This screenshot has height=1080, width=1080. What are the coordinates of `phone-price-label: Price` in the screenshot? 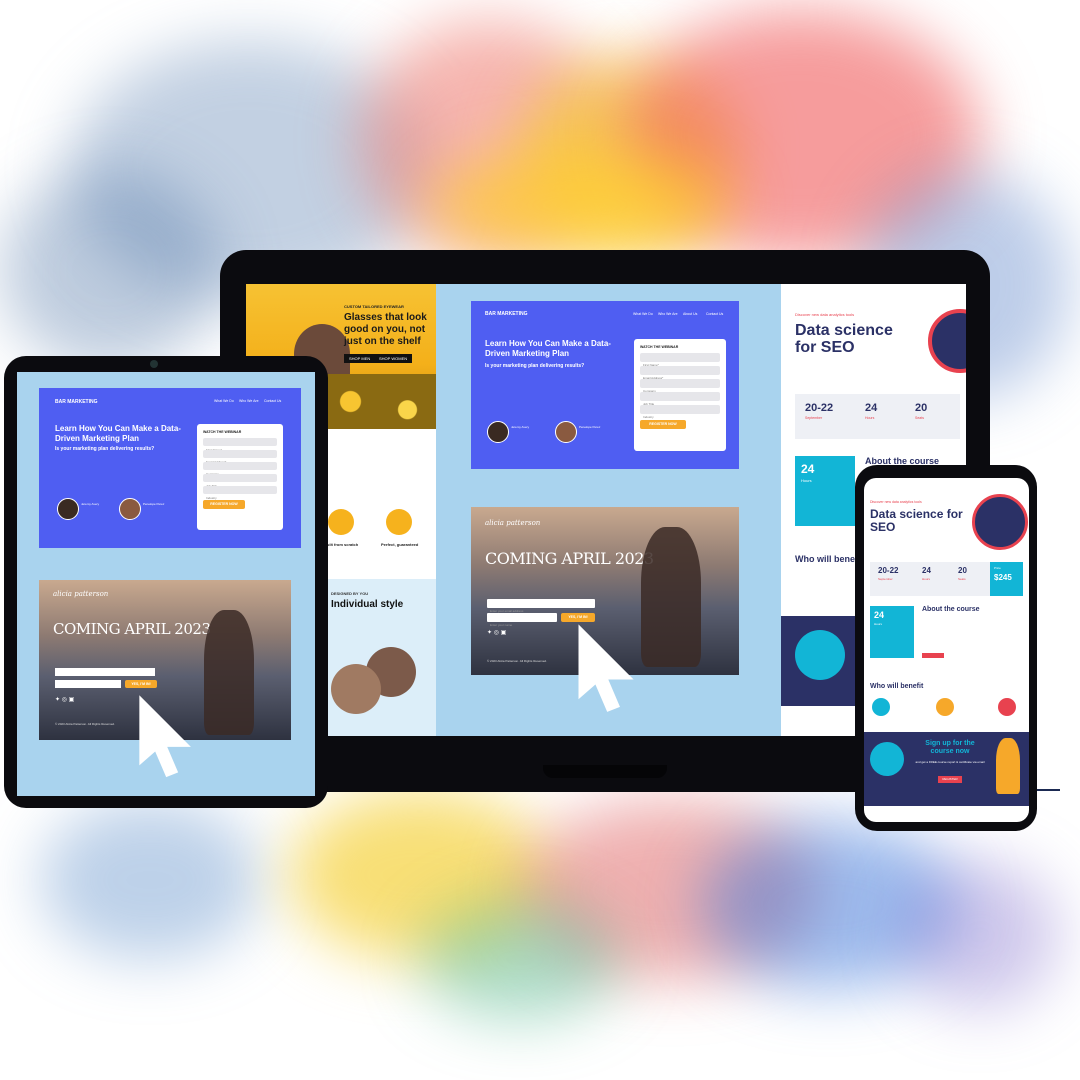 It's located at (997, 568).